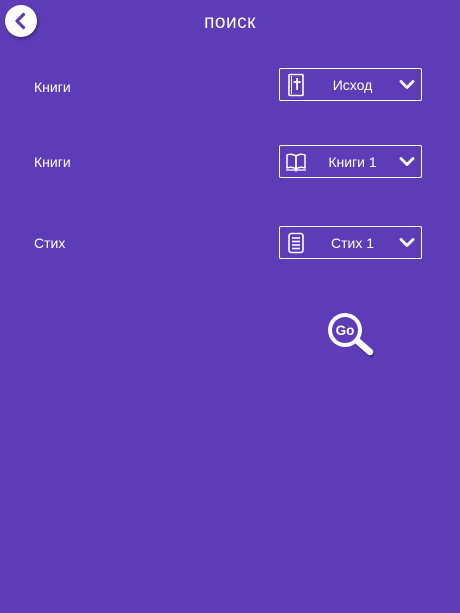  I want to click on document-icon, so click(296, 243).